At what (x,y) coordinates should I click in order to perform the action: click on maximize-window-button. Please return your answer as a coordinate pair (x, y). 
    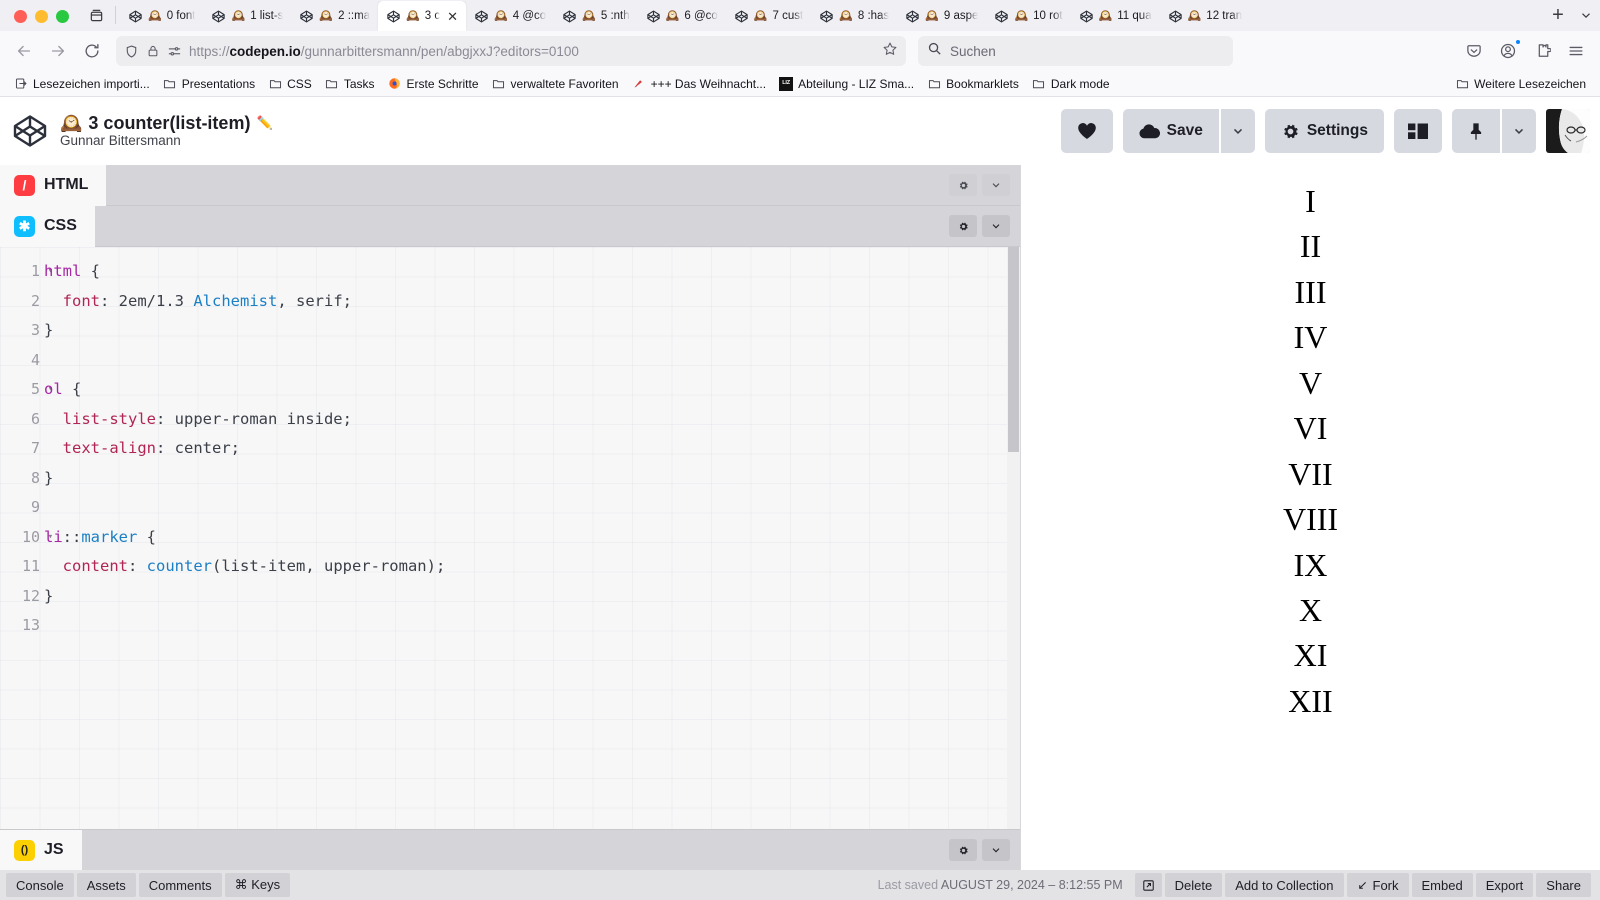
    Looking at the image, I should click on (62, 16).